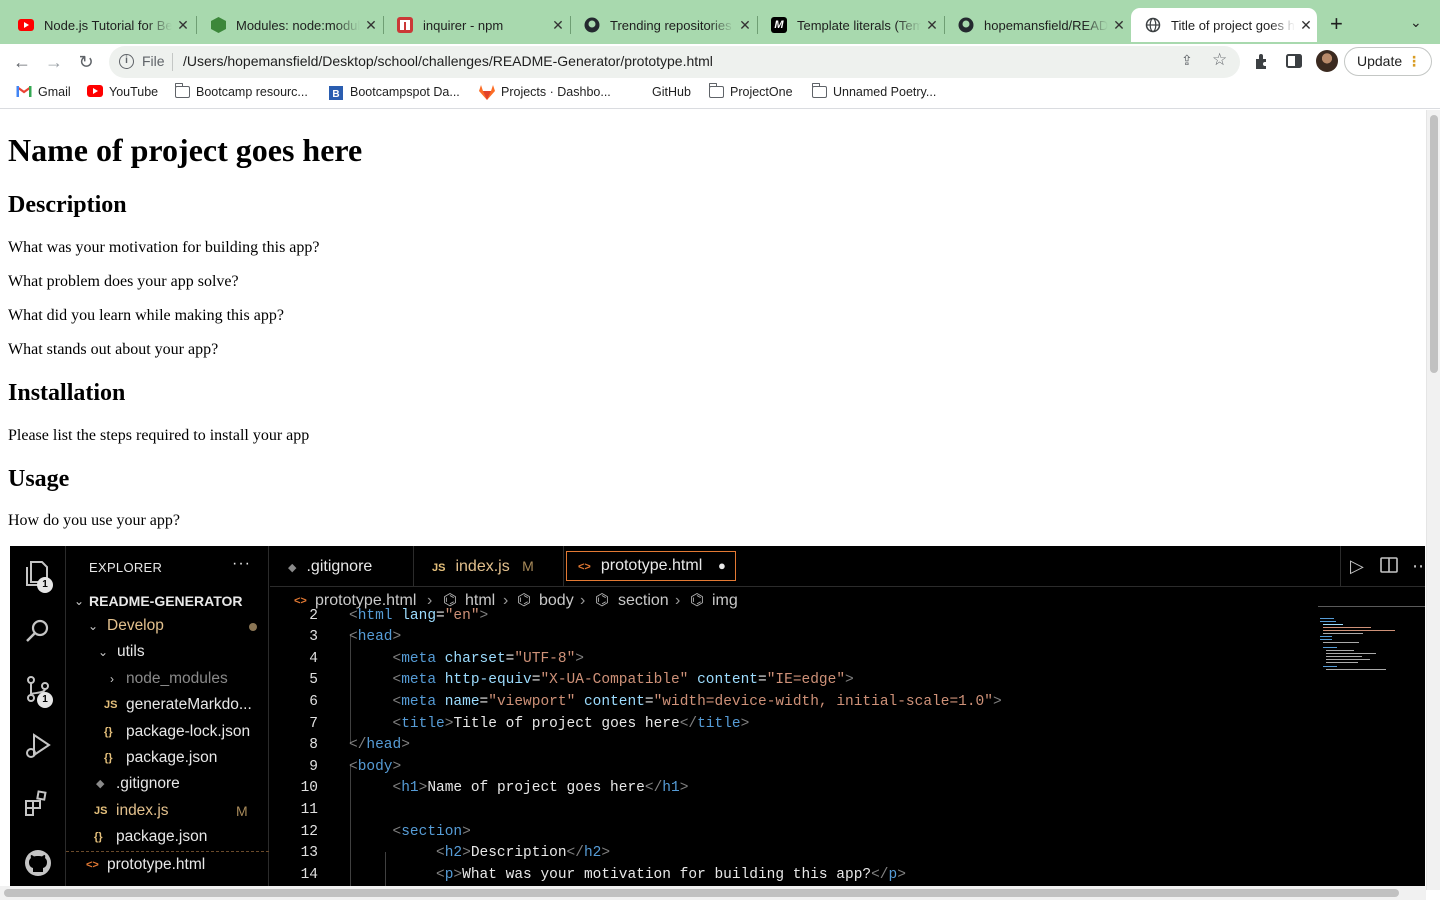 The width and height of the screenshot is (1440, 900). What do you see at coordinates (54, 62) in the screenshot?
I see `forward-icon: →` at bounding box center [54, 62].